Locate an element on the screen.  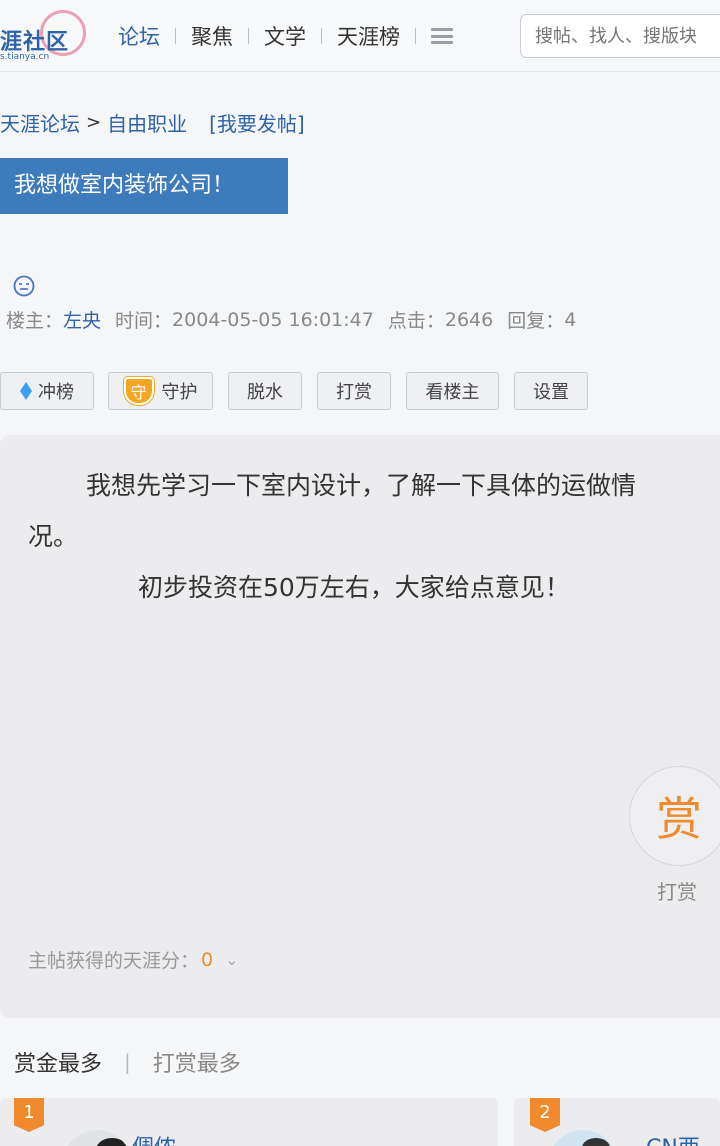
author-name: 左央 is located at coordinates (82, 319).